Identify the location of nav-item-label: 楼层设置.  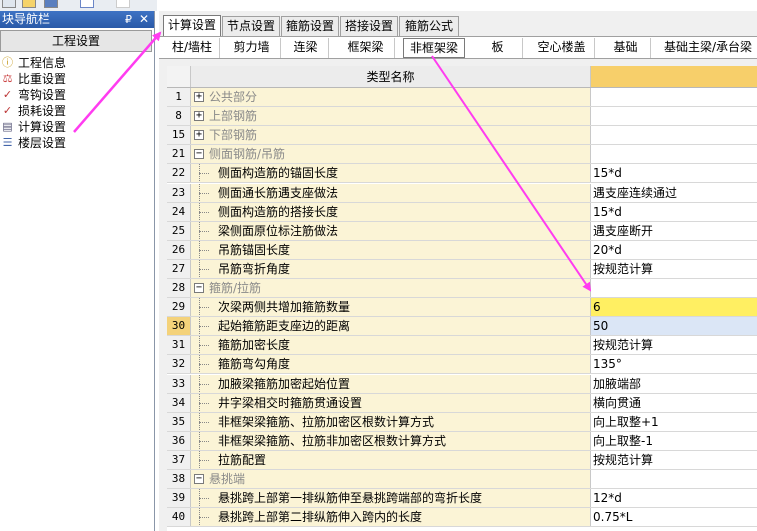
(42, 143).